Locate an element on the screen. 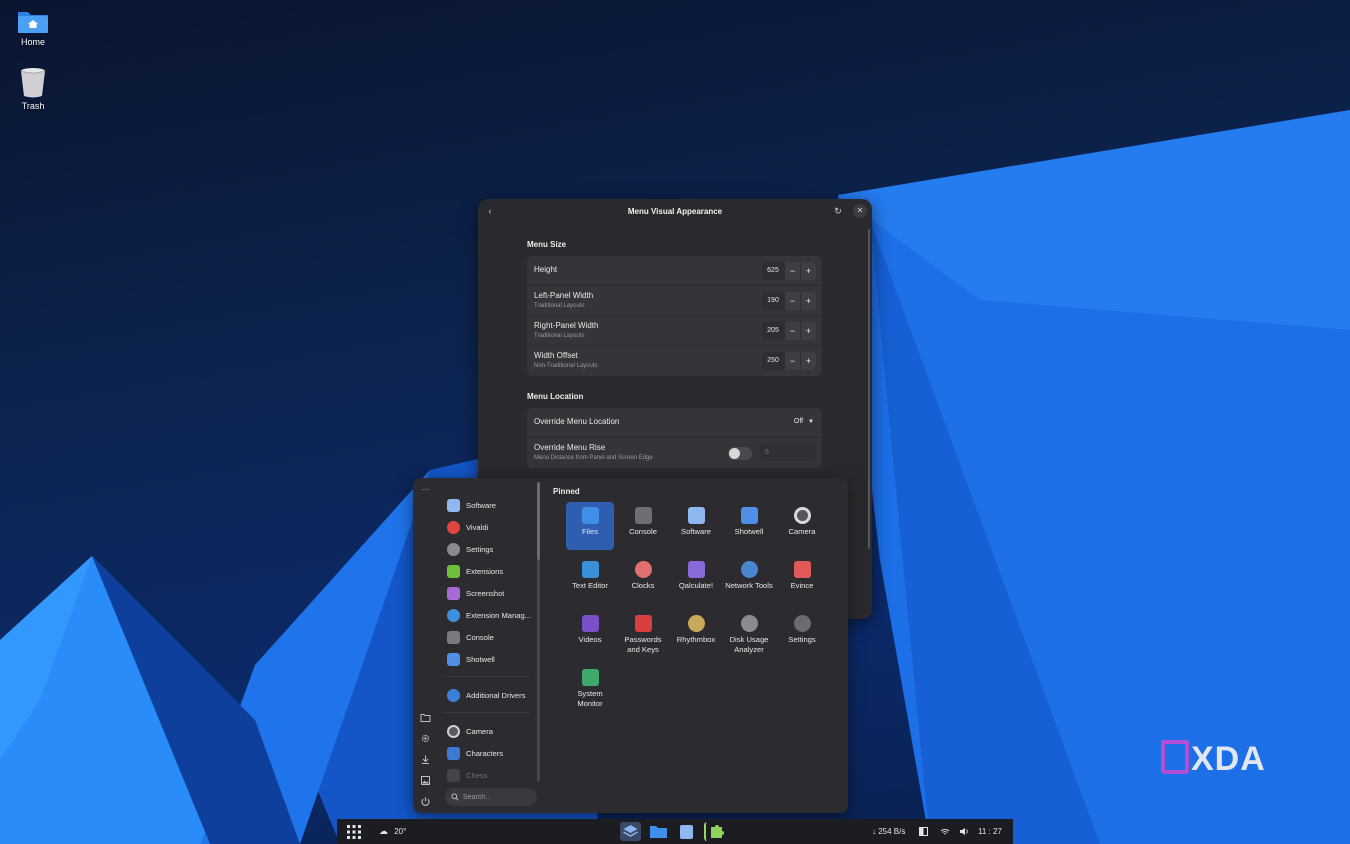 The height and width of the screenshot is (844, 1350). row-label: Width Offset is located at coordinates (556, 355).